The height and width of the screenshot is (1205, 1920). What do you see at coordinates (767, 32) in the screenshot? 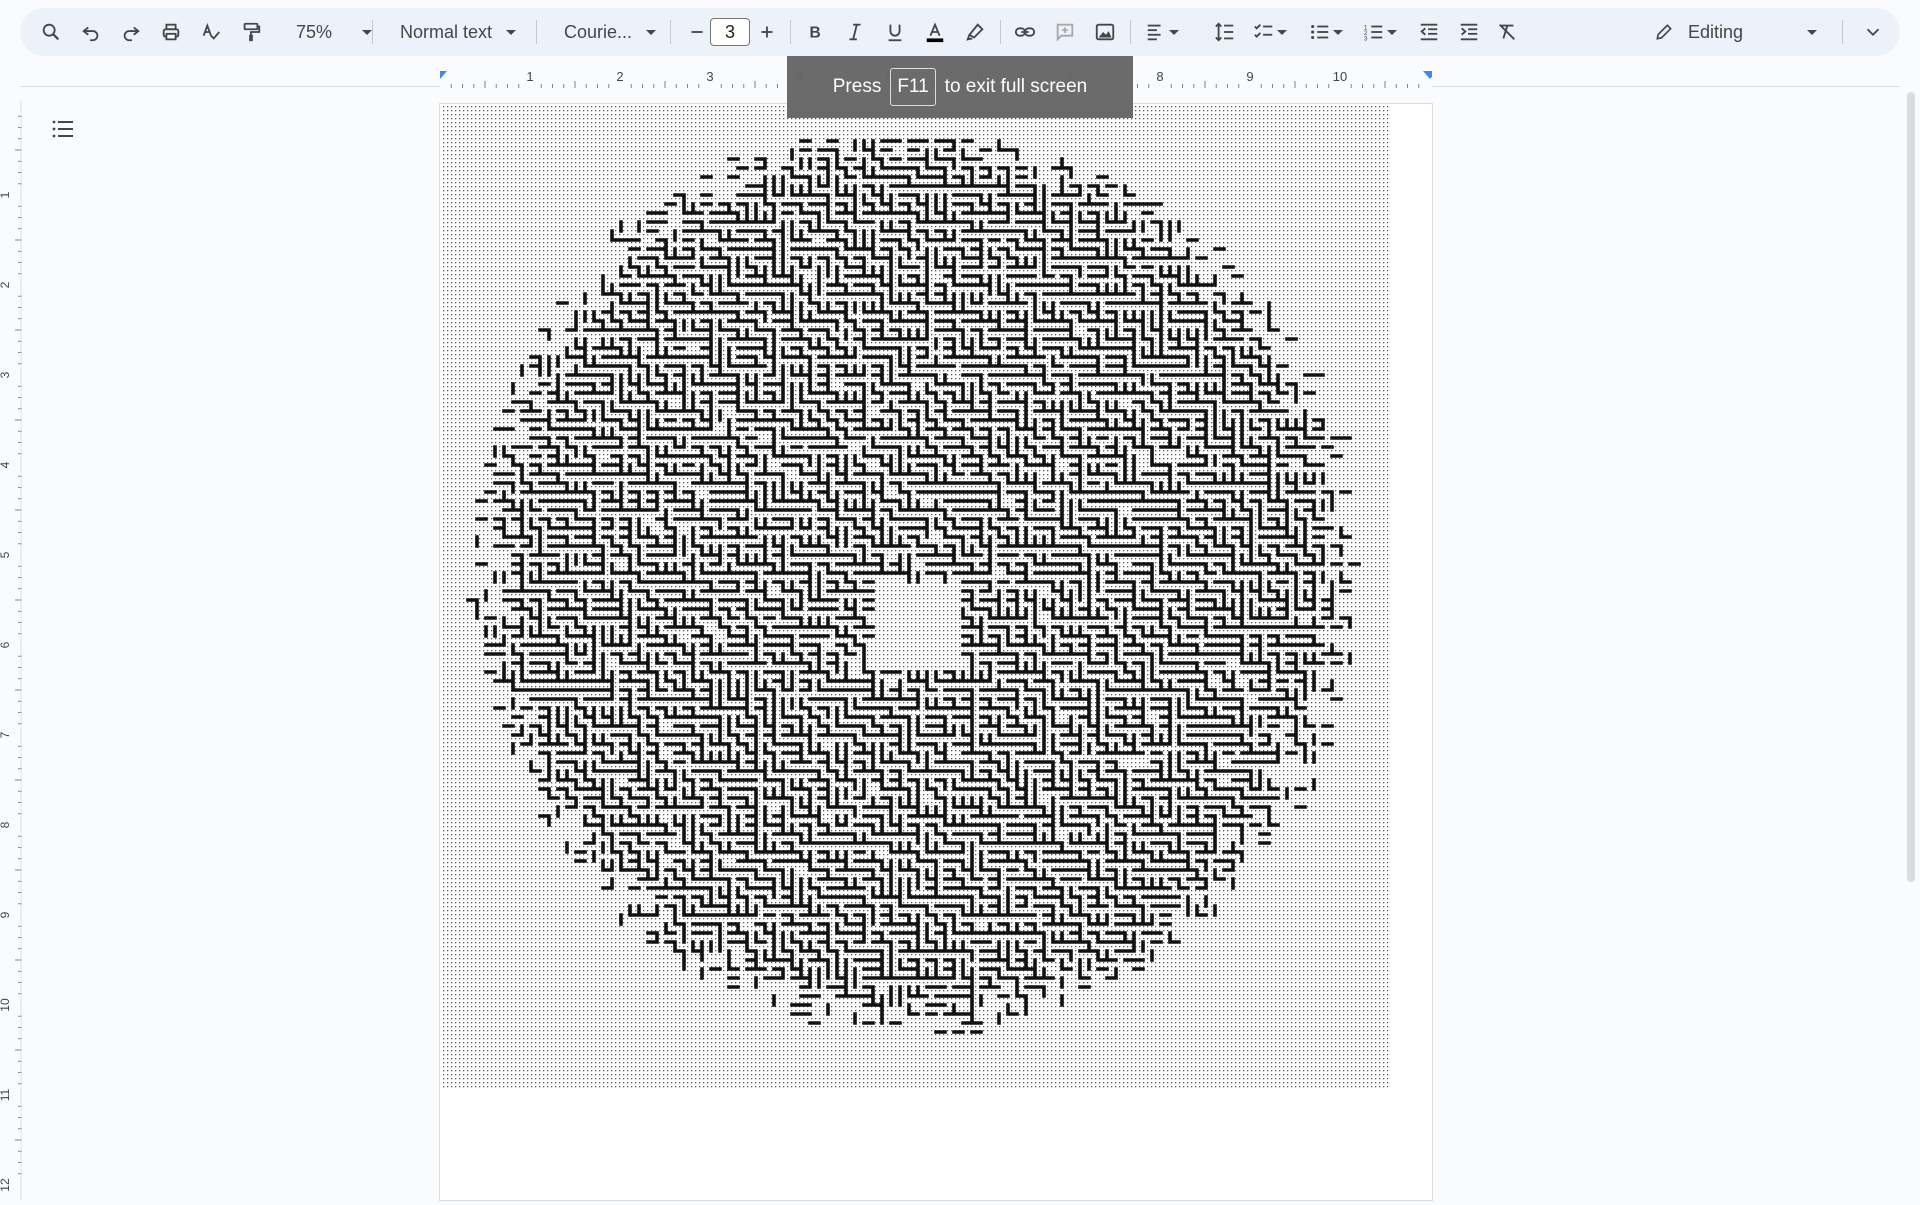
I see `increase-font-size-button` at bounding box center [767, 32].